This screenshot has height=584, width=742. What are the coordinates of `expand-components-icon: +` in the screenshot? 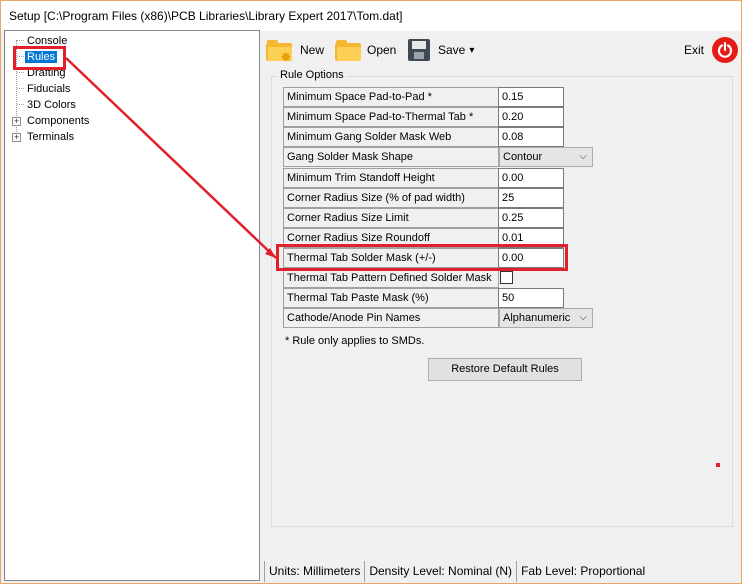 It's located at (16, 121).